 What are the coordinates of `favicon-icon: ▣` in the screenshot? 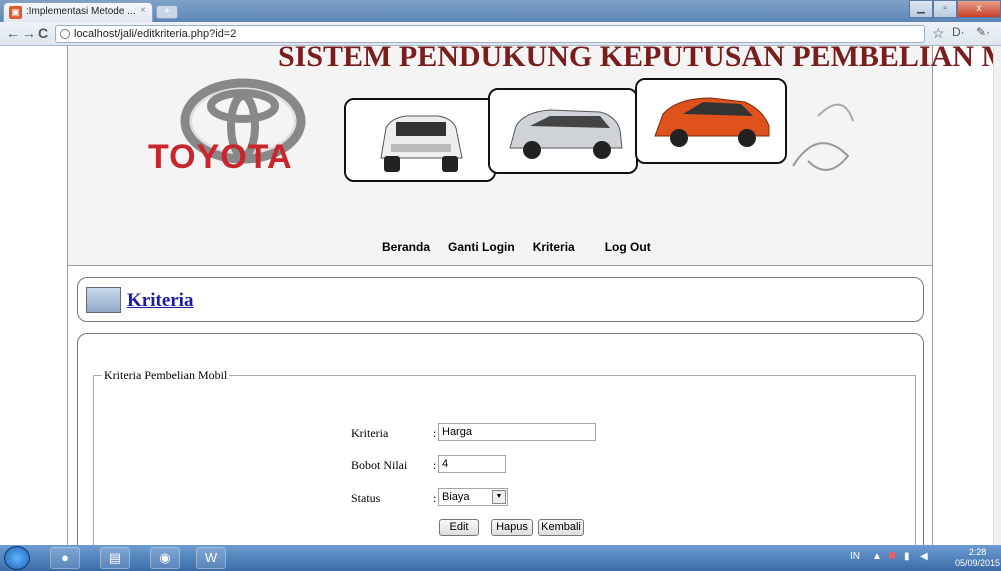 It's located at (15, 12).